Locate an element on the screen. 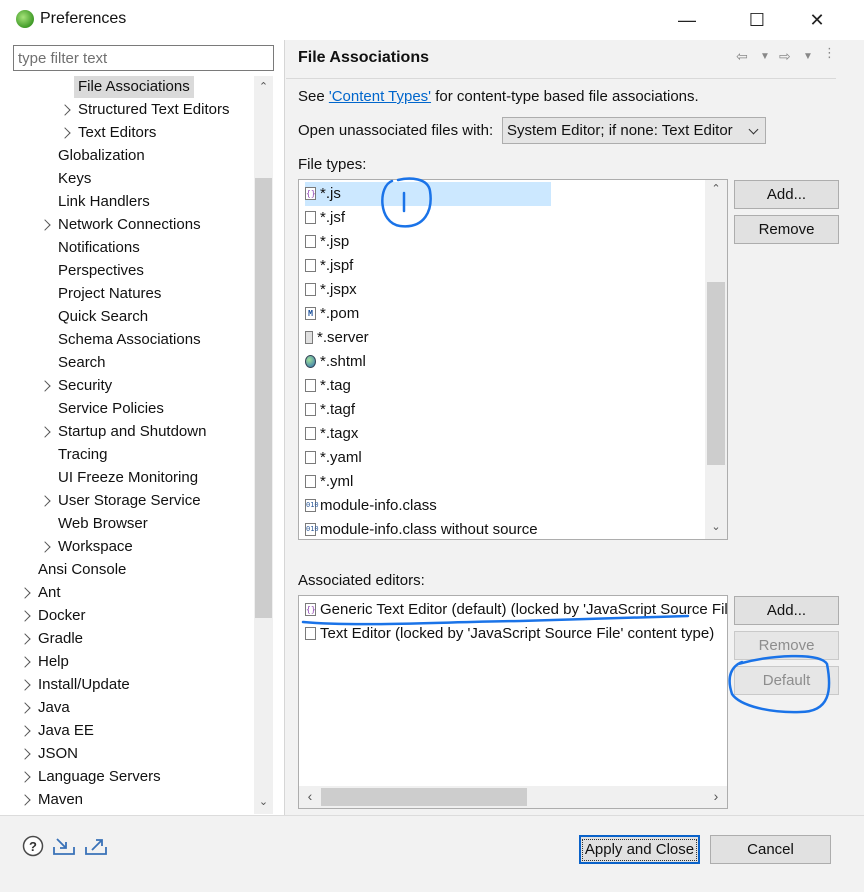  file-type-row: *.tag is located at coordinates (504, 386).